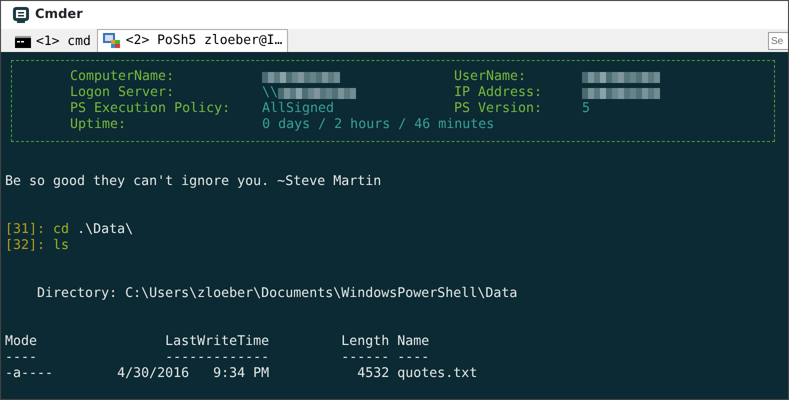  What do you see at coordinates (270, 93) in the screenshot?
I see `info-value: \\` at bounding box center [270, 93].